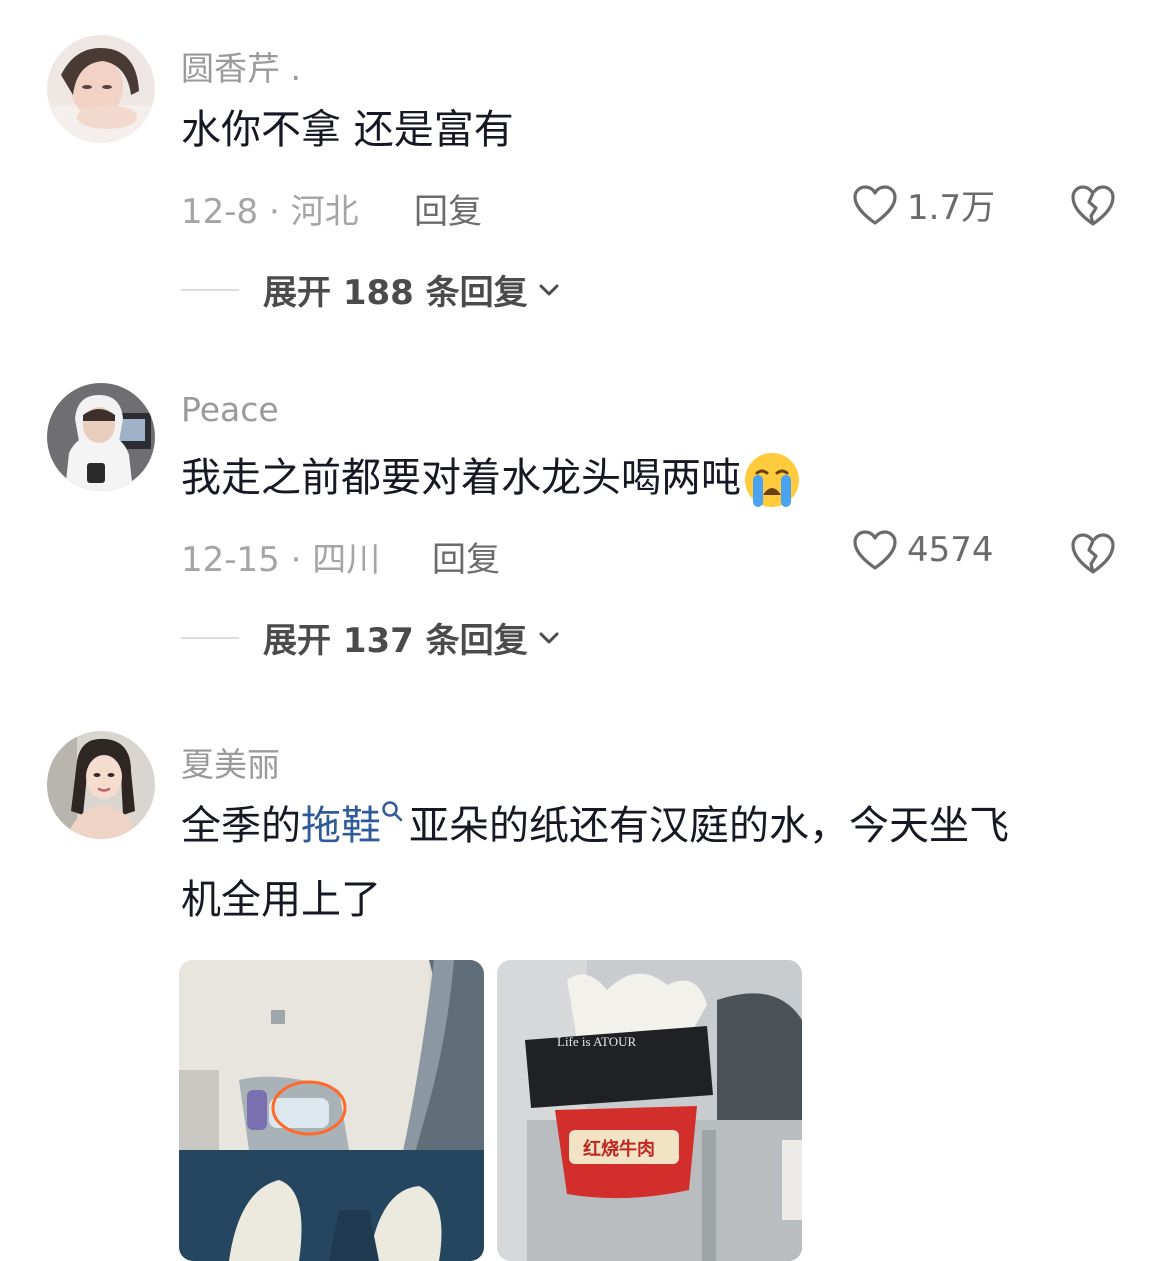  I want to click on tissue-brand-label: Life is ATOUR, so click(597, 1041).